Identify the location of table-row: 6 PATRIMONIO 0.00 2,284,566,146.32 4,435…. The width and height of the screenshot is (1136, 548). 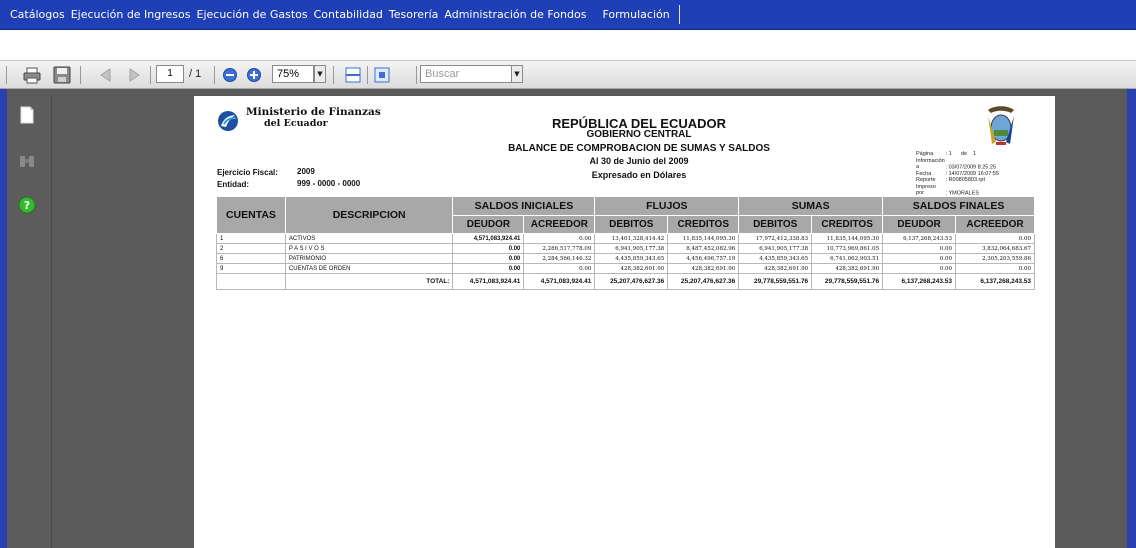
(625, 258).